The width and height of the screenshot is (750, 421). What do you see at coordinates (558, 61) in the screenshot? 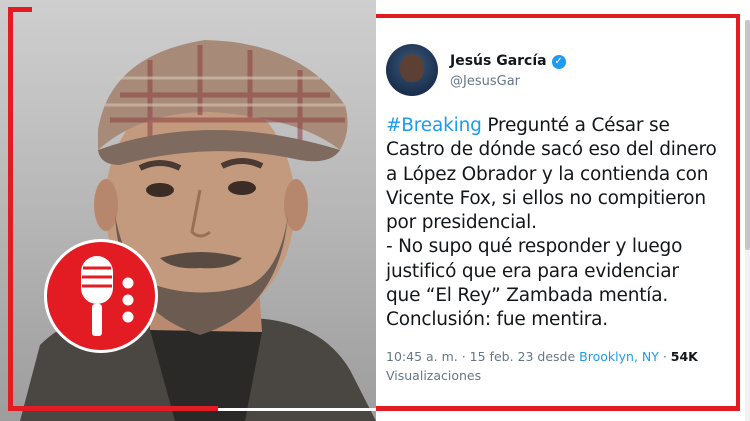
I see `verified-badge-icon: ✓` at bounding box center [558, 61].